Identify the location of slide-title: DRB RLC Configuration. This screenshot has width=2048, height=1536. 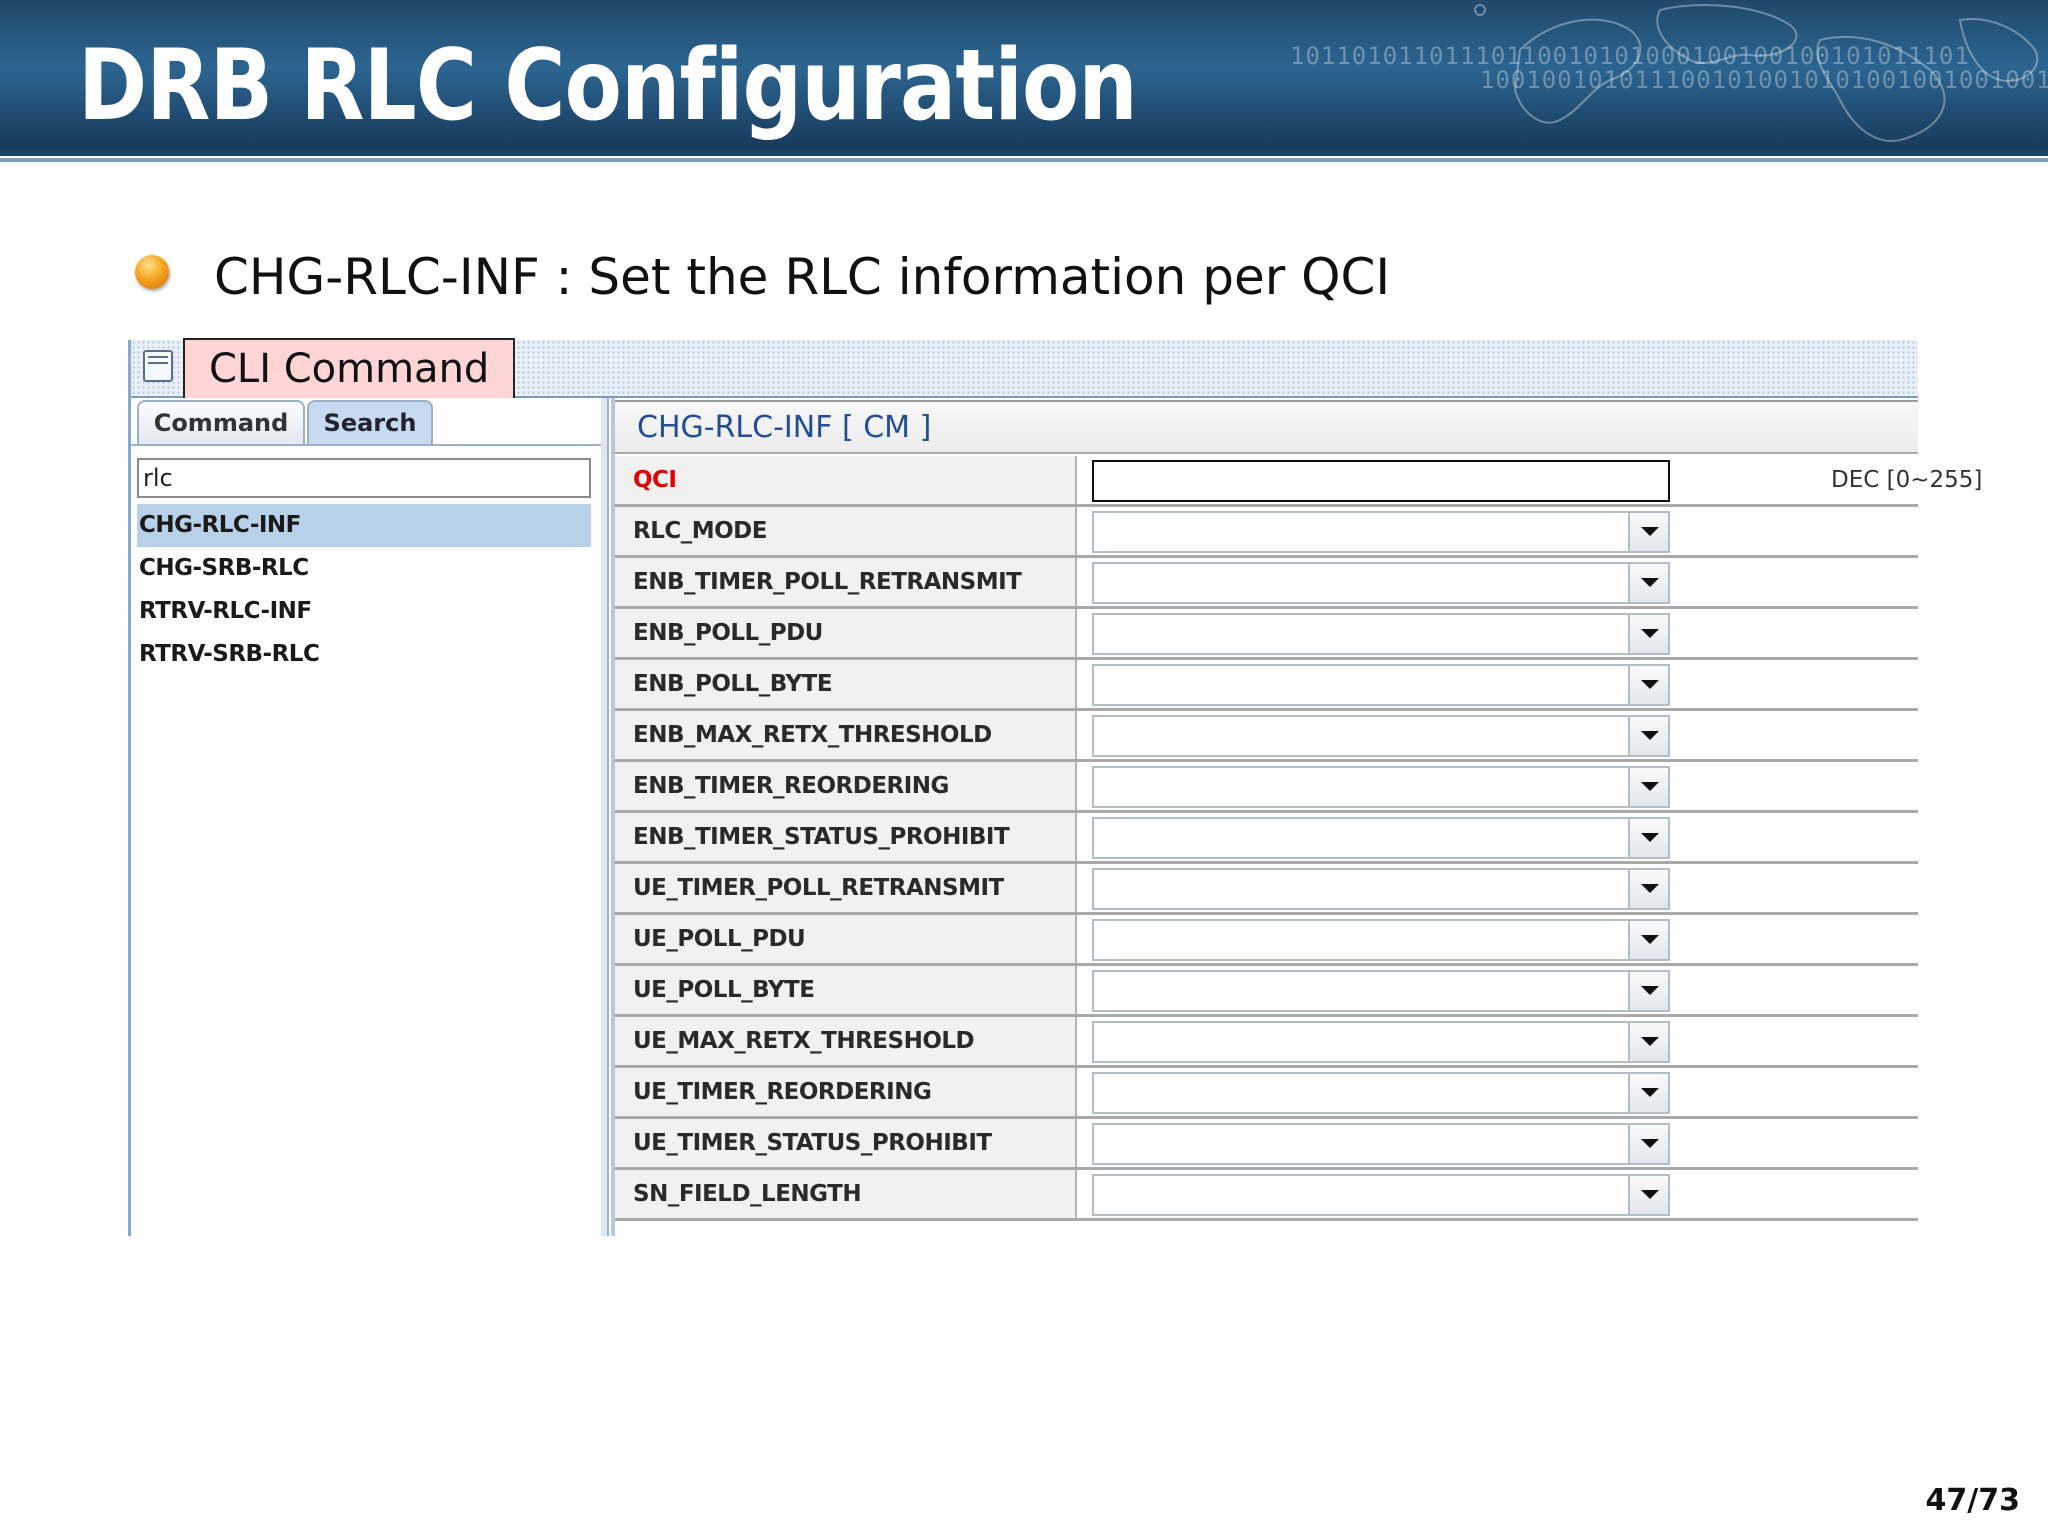
(608, 86).